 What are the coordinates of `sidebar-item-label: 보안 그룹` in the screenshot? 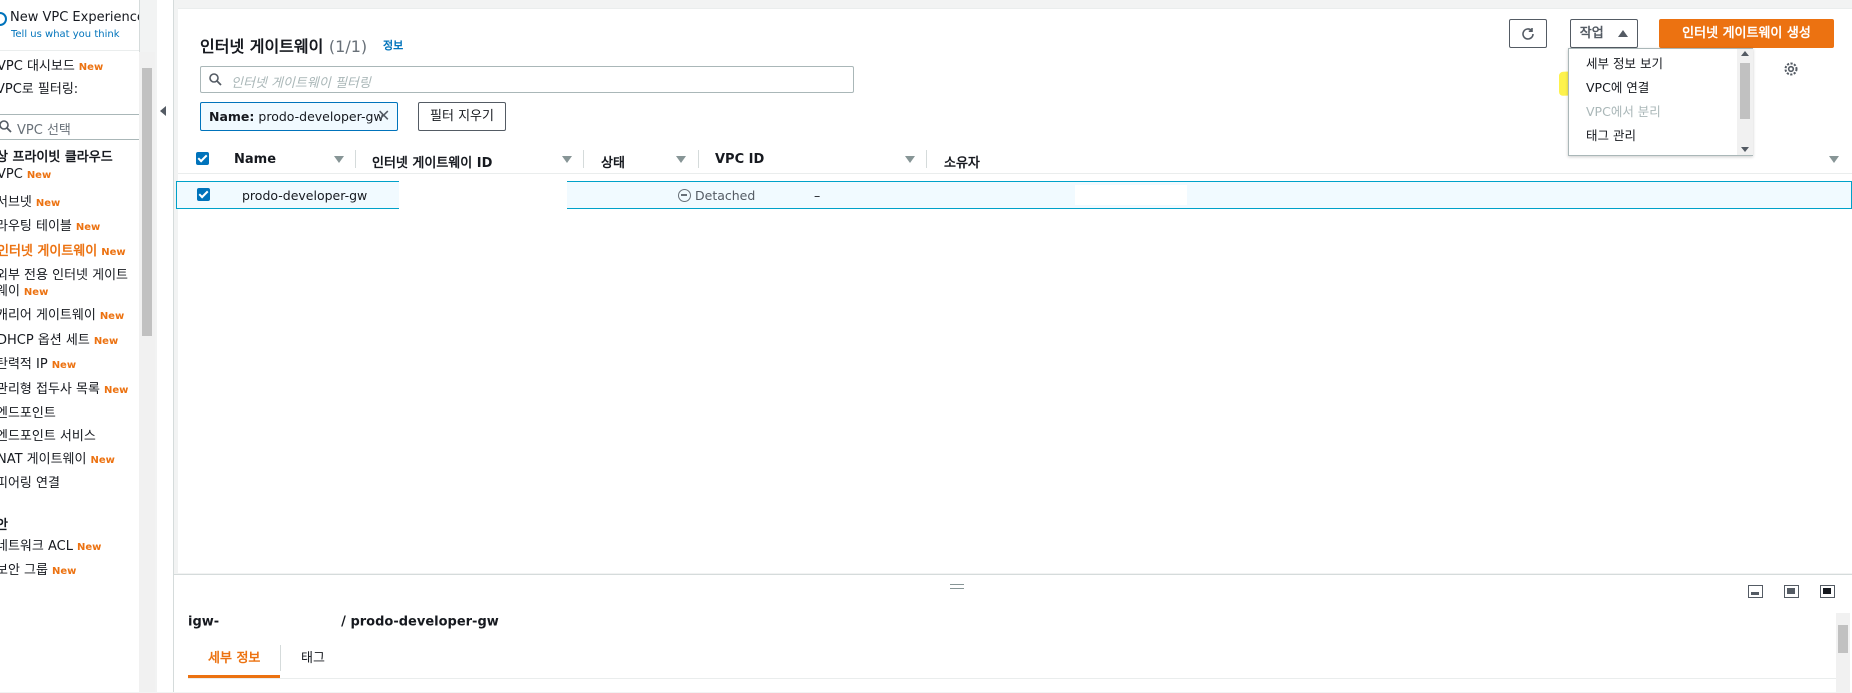 It's located at (24, 570).